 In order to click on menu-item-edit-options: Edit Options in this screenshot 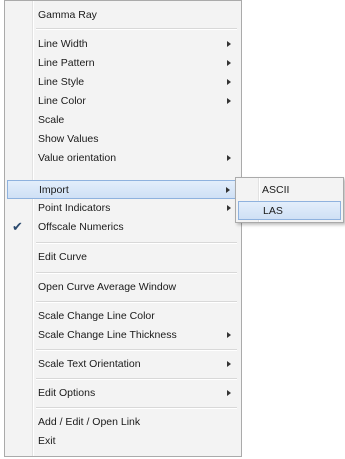, I will do `click(123, 393)`.